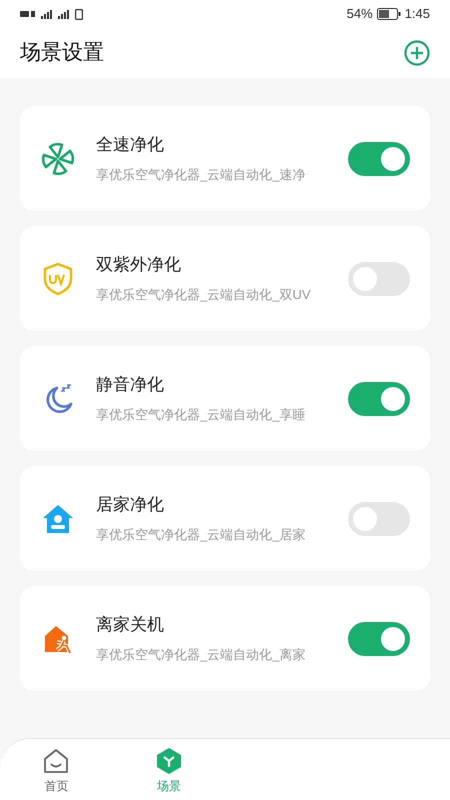  Describe the element at coordinates (130, 145) in the screenshot. I see `scene-name: 全速净化` at that location.